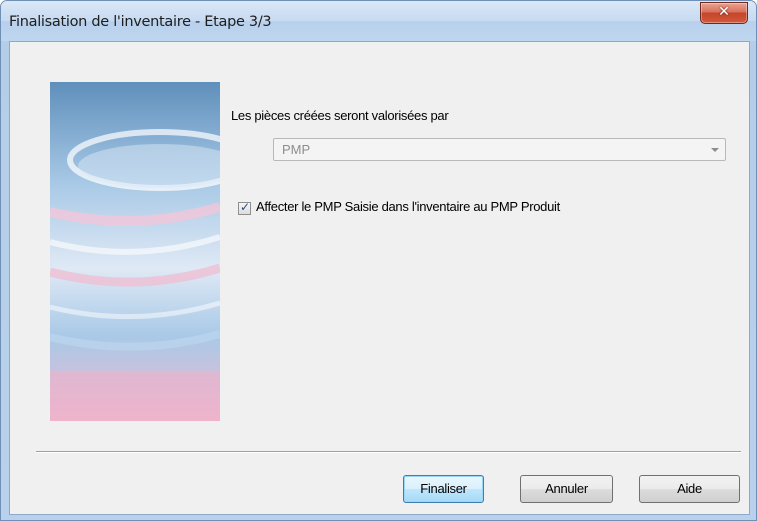 This screenshot has width=757, height=521. I want to click on finalize-button: Finaliser, so click(443, 489).